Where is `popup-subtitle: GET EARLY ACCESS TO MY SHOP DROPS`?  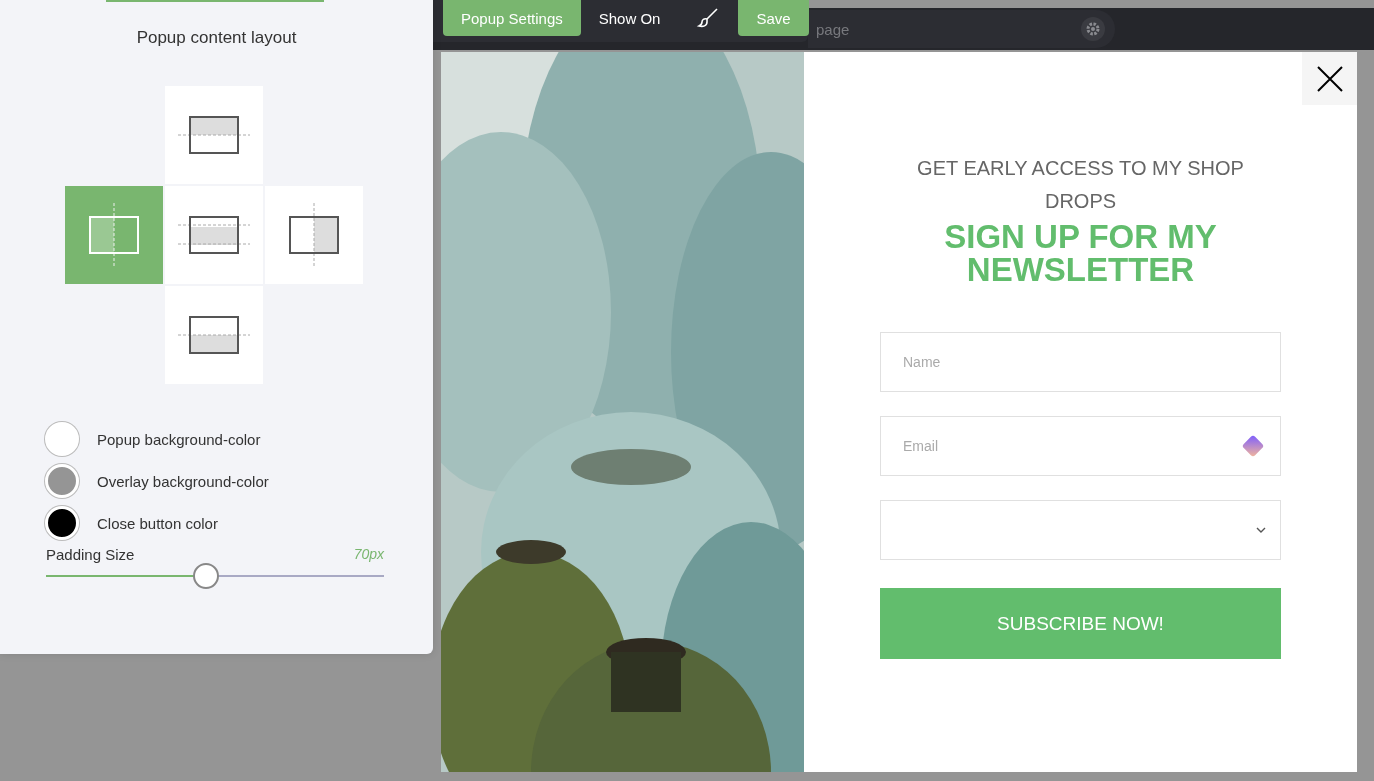
popup-subtitle: GET EARLY ACCESS TO MY SHOP DROPS is located at coordinates (1080, 185).